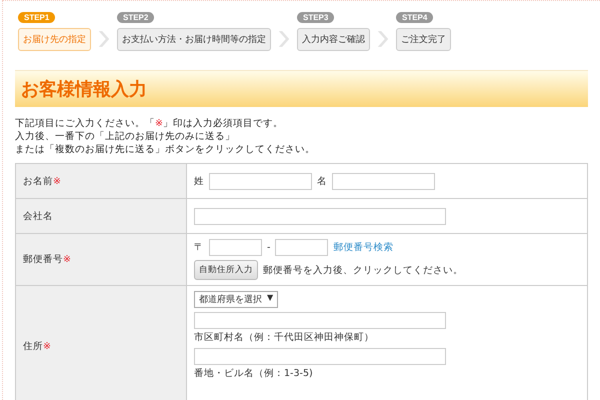 The height and width of the screenshot is (400, 600). I want to click on last-name-field, so click(260, 181).